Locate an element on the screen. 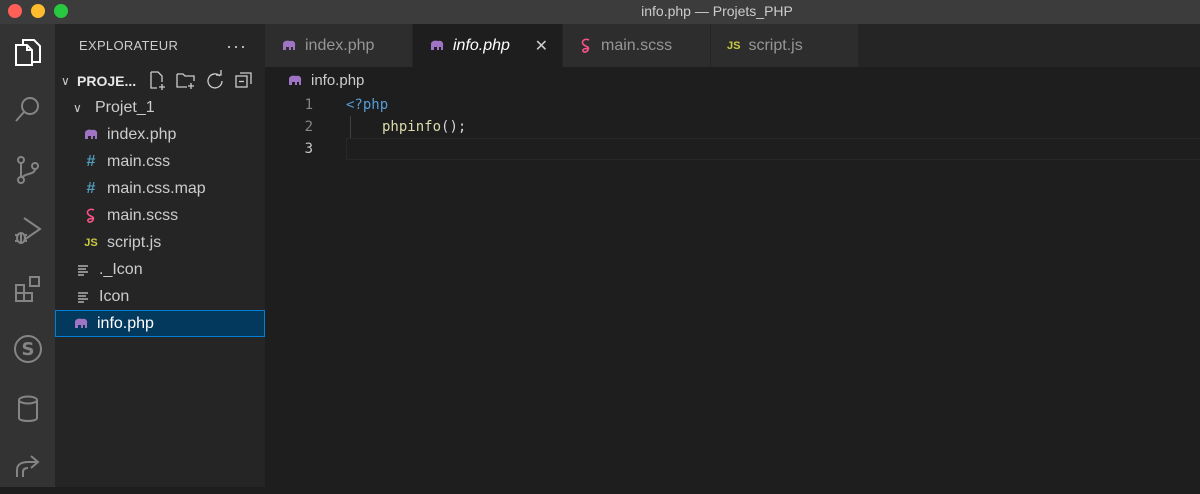 This screenshot has height=494, width=1200. database-icon is located at coordinates (27, 409).